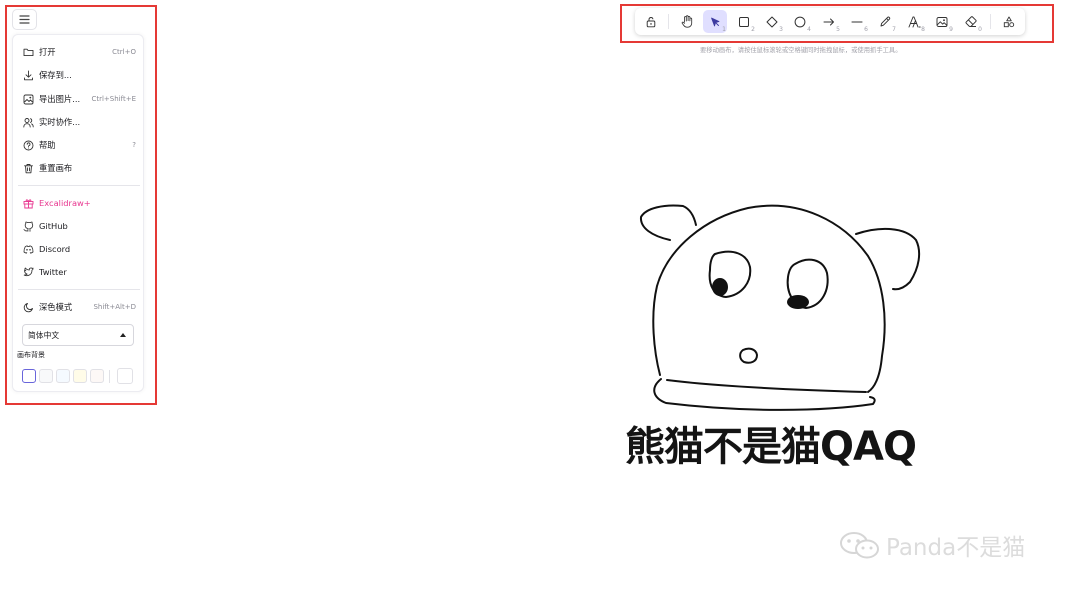  What do you see at coordinates (764, 394) in the screenshot?
I see `panda-base` at bounding box center [764, 394].